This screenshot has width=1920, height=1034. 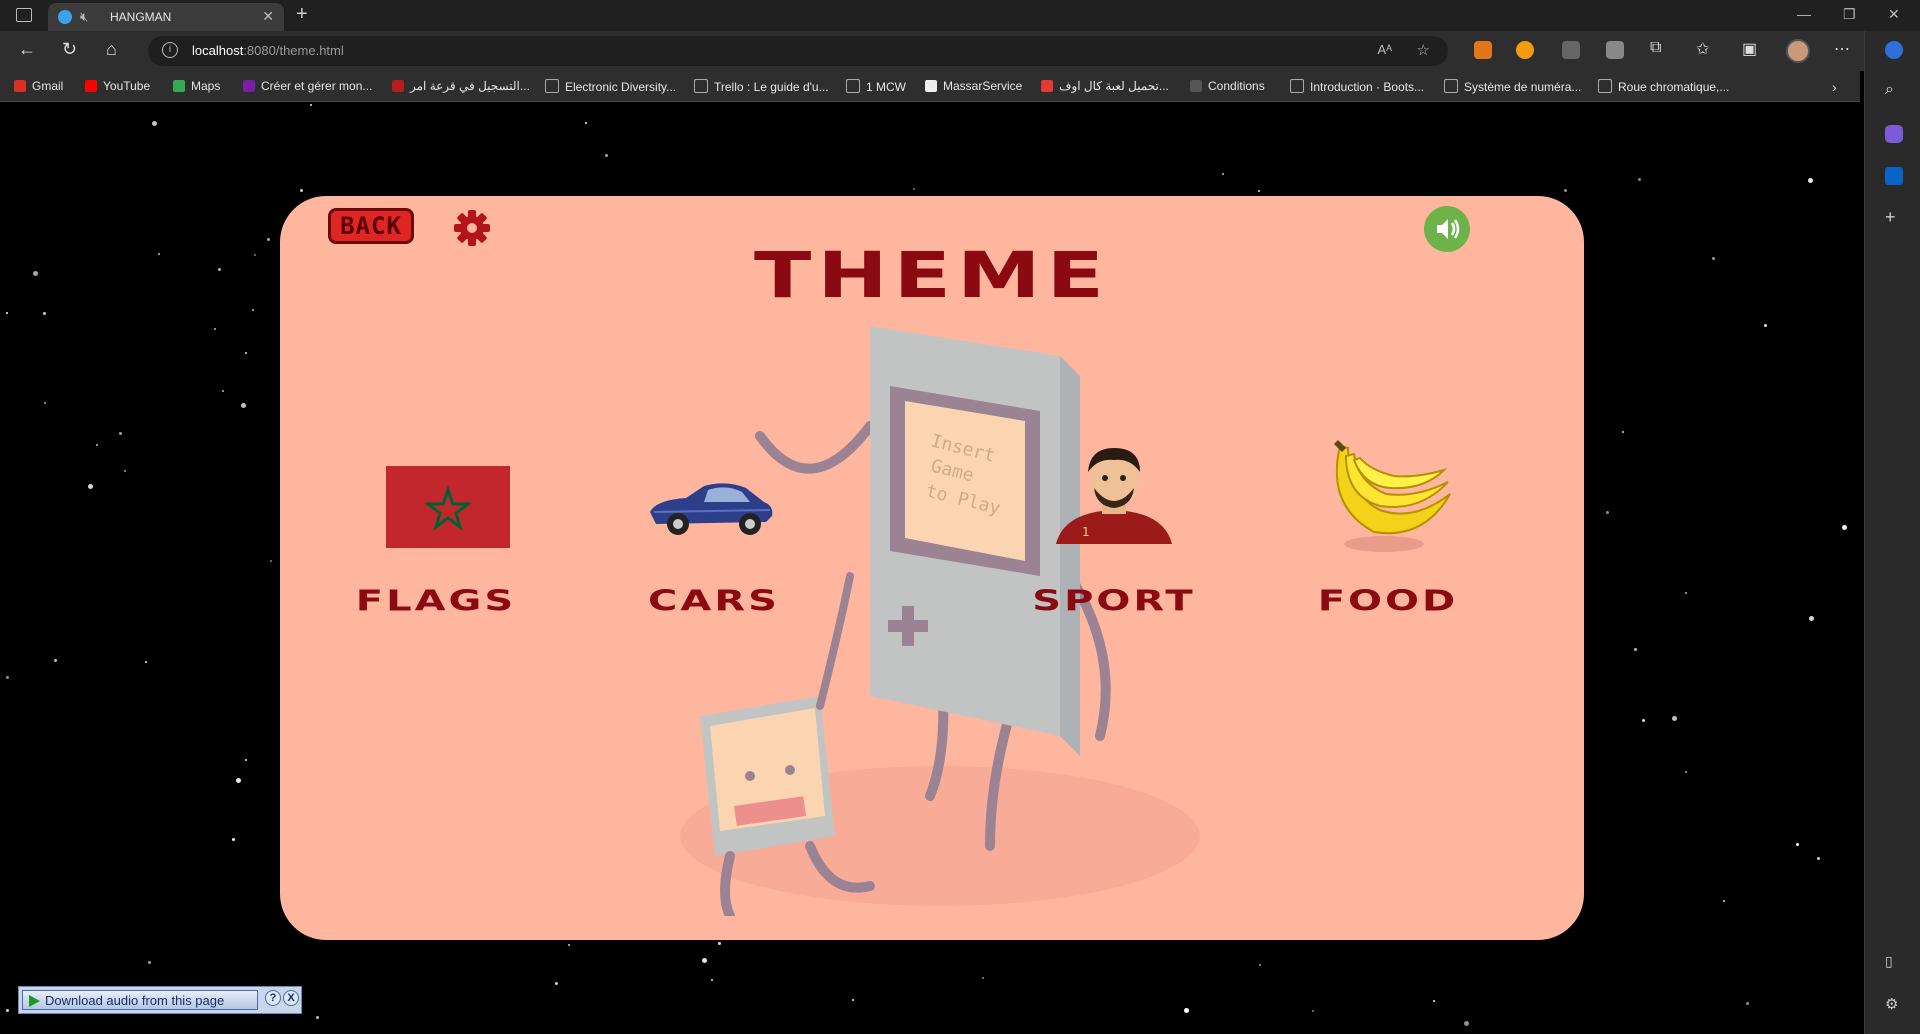 I want to click on window-close-icon: ✕, so click(x=1894, y=14).